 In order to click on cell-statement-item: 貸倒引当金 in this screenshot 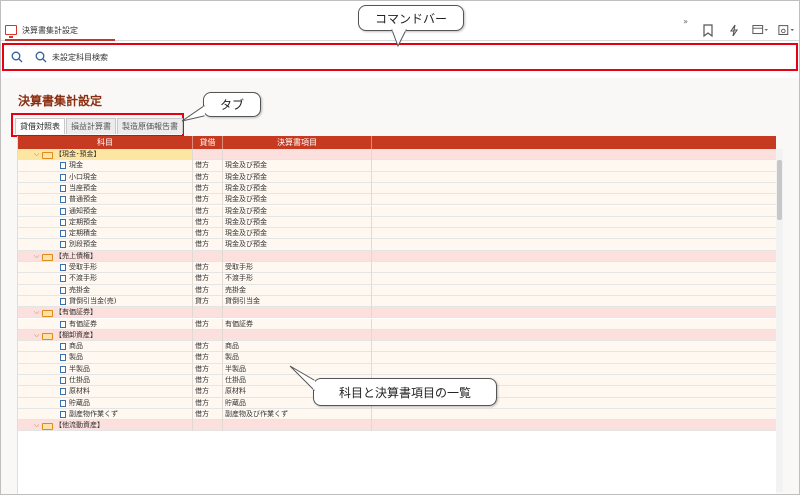, I will do `click(297, 301)`.